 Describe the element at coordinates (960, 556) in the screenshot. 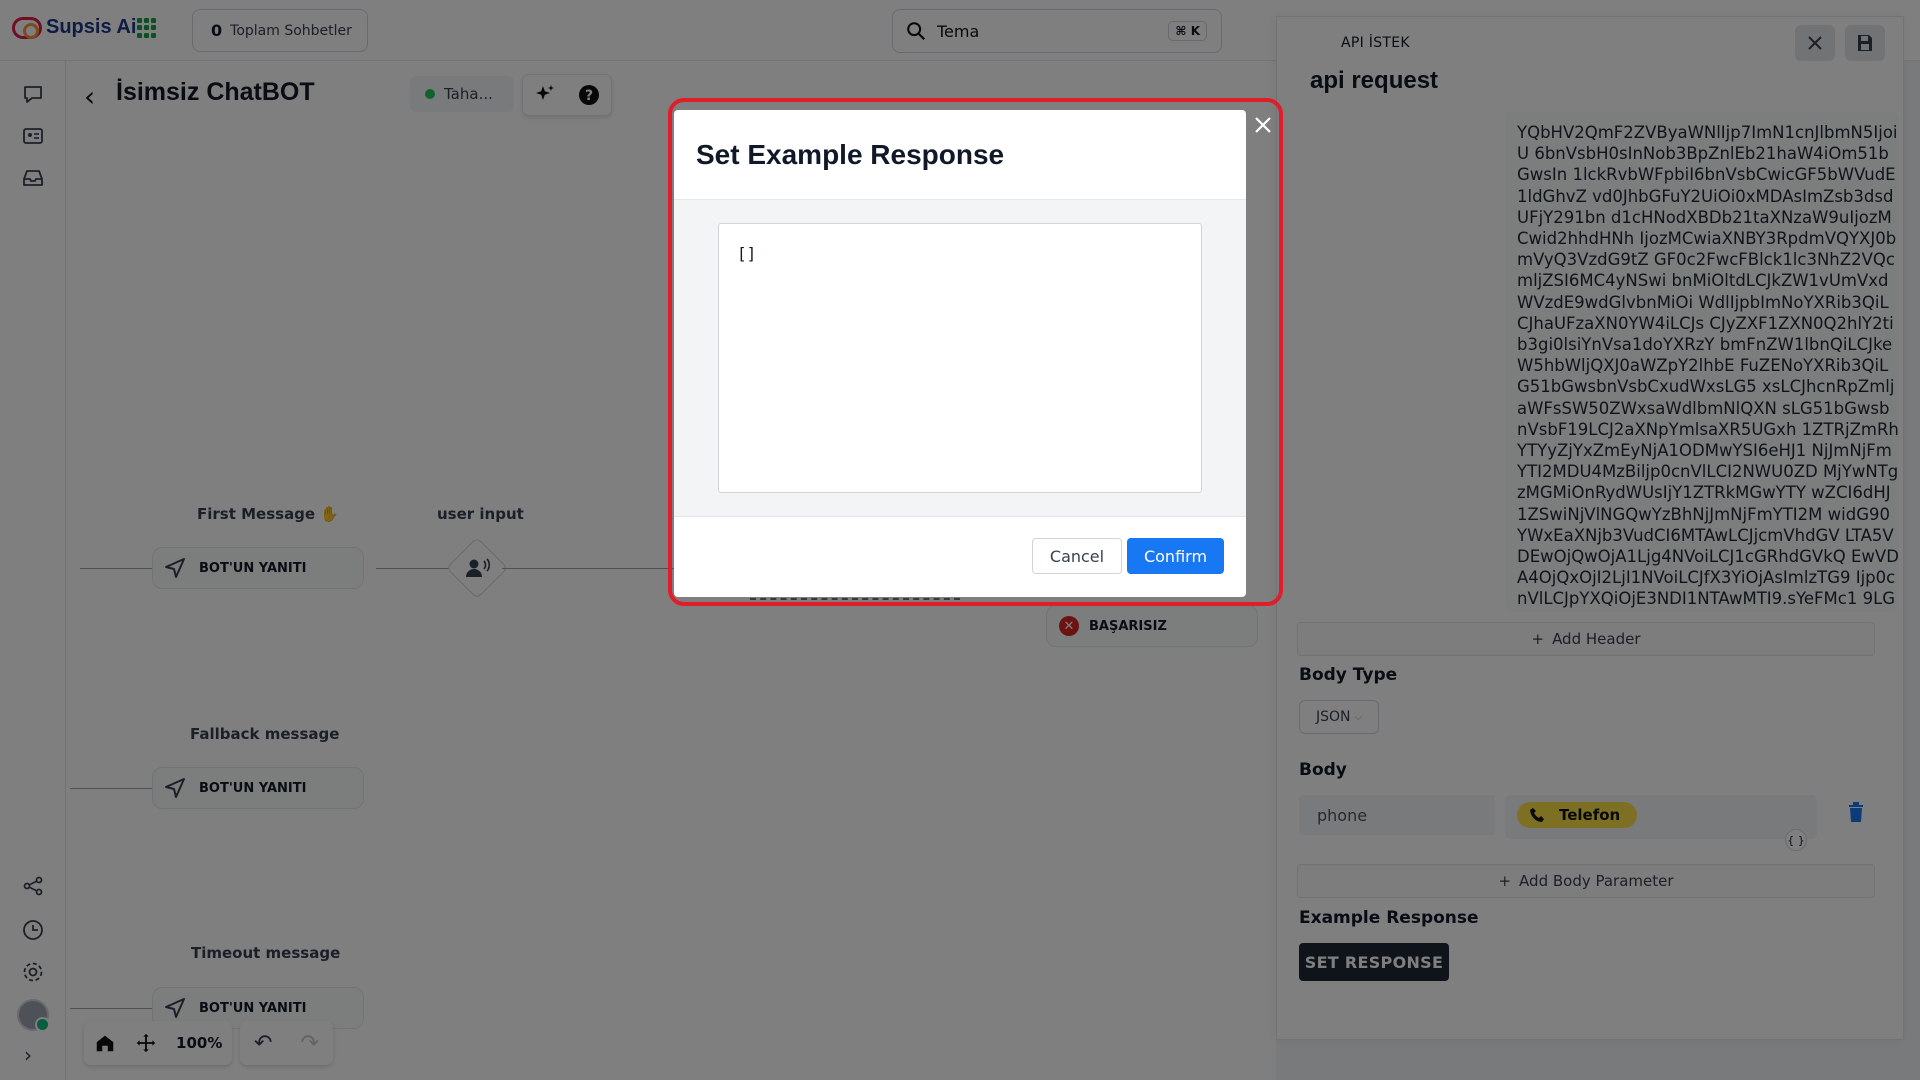

I see `modal-footer: Cancel Confirm` at that location.